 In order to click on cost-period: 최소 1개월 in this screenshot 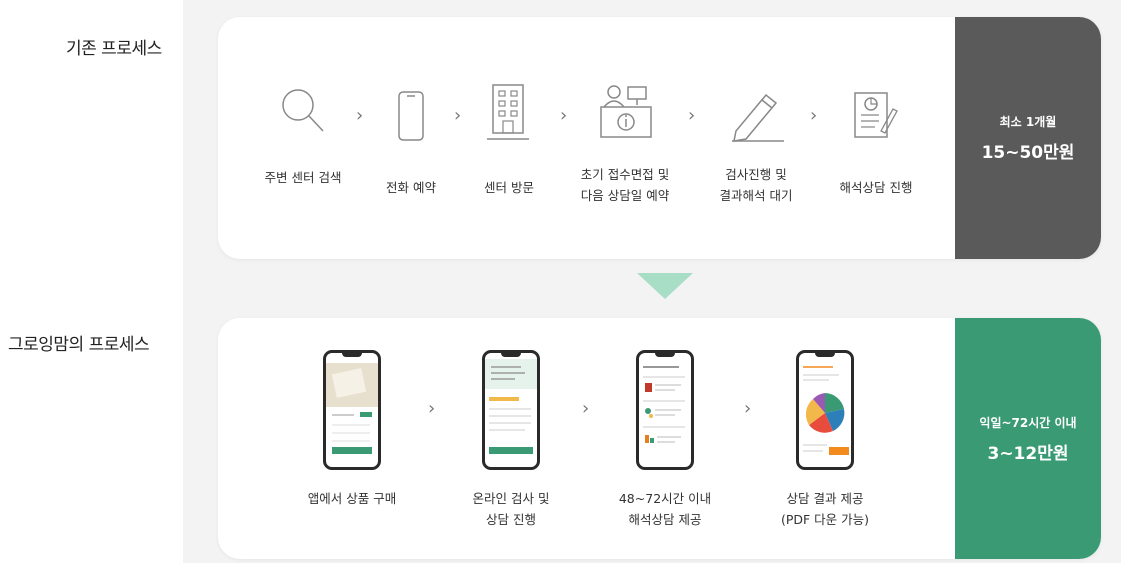, I will do `click(1028, 122)`.